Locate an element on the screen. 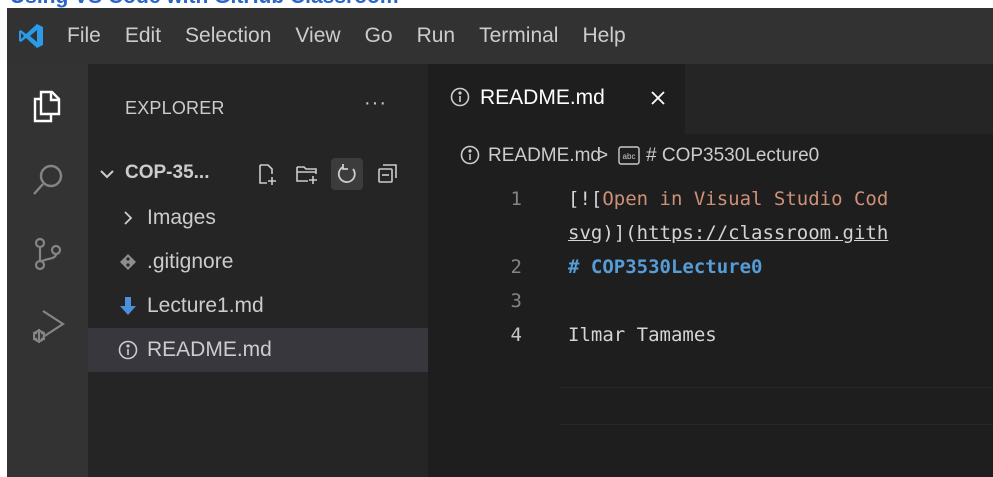 The height and width of the screenshot is (477, 993). close-icon is located at coordinates (658, 98).